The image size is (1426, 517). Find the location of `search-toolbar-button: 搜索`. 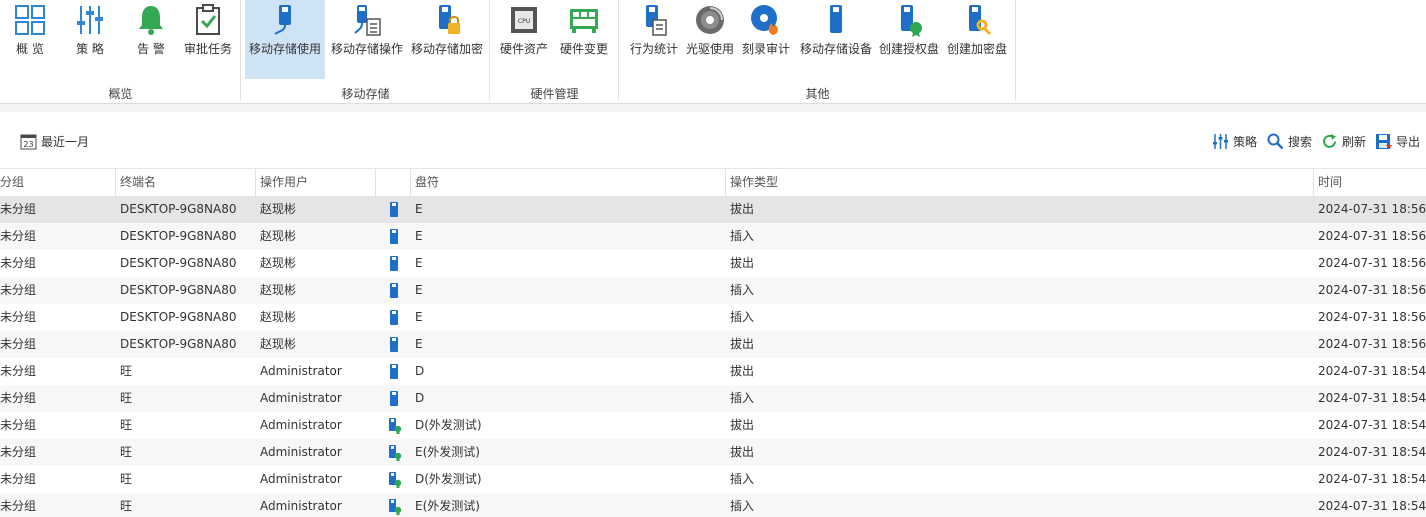

search-toolbar-button: 搜索 is located at coordinates (1289, 141).